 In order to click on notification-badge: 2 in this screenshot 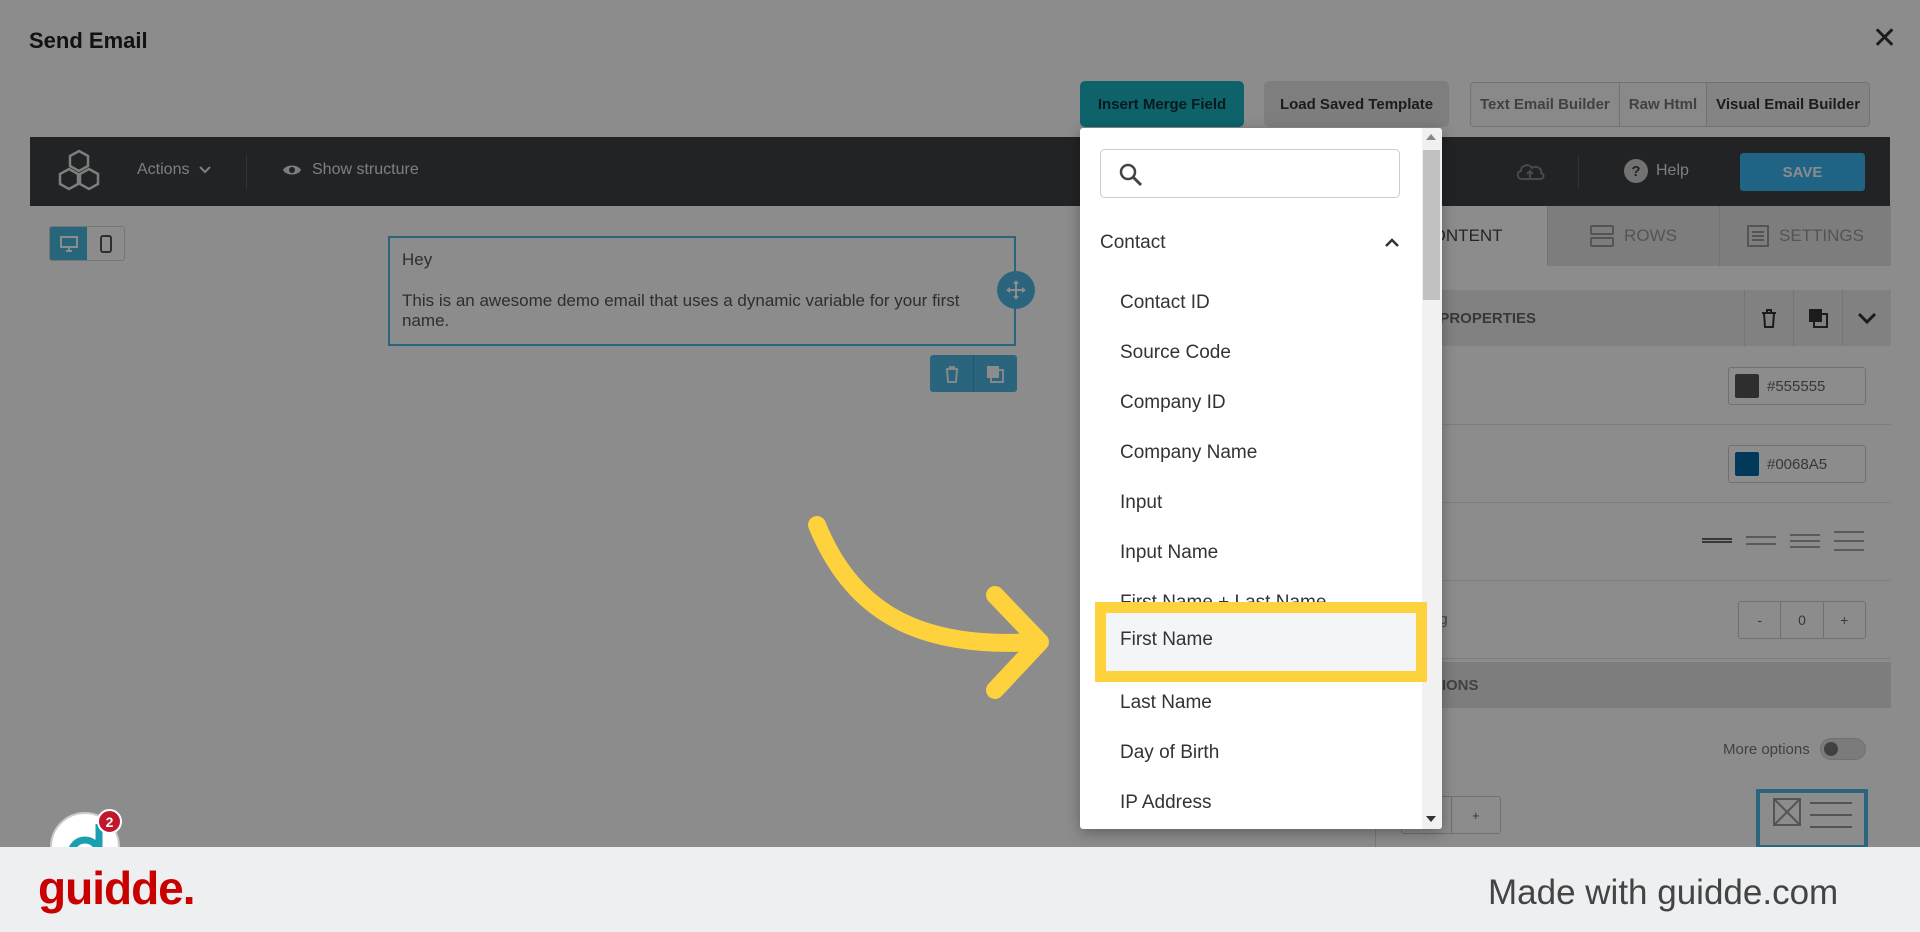, I will do `click(109, 821)`.